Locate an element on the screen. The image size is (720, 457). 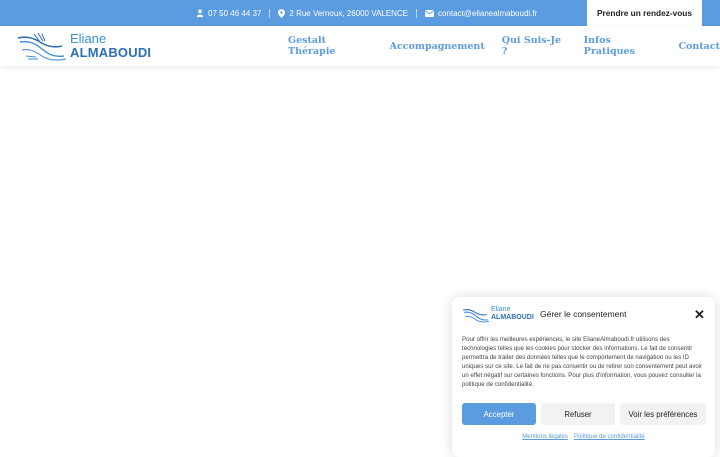
address-text: 2 Rue Vernoux, 26000 VALENCE is located at coordinates (348, 13).